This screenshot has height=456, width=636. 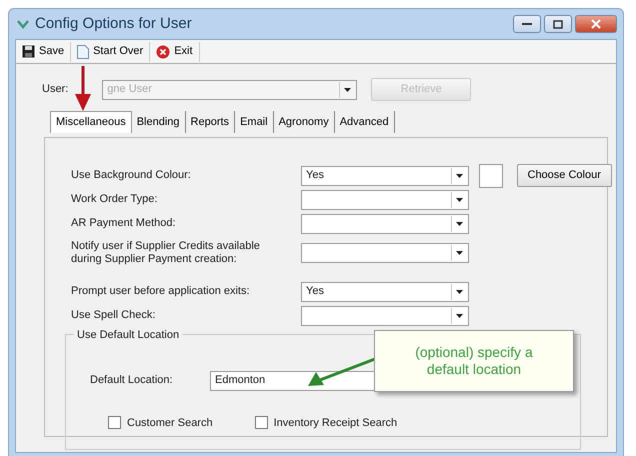 I want to click on setting-label: Notify user if Supplier Credits available during Supplier Payment creation:, so click(x=166, y=252).